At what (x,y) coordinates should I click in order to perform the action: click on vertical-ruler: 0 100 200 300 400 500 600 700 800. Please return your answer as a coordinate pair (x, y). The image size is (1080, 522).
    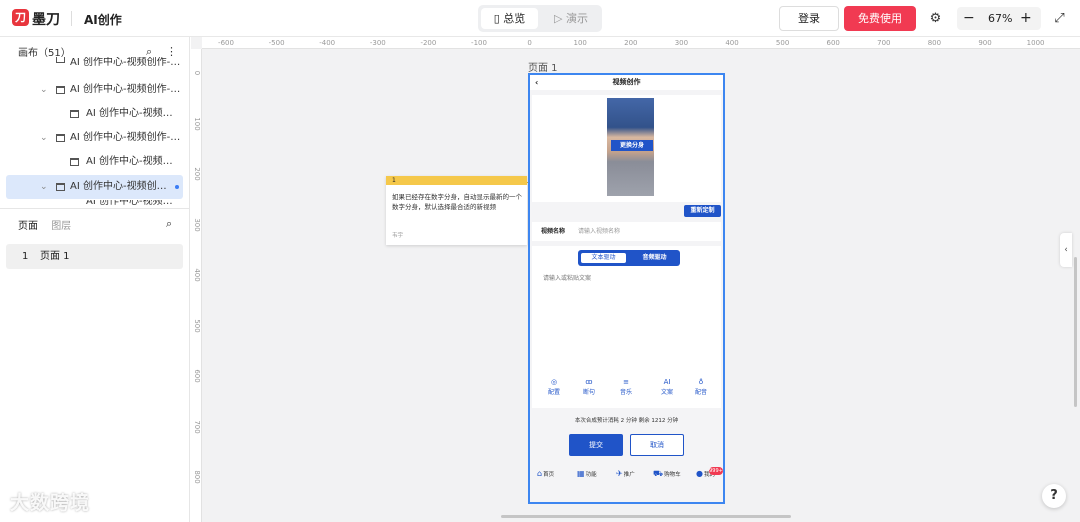
    Looking at the image, I should click on (196, 285).